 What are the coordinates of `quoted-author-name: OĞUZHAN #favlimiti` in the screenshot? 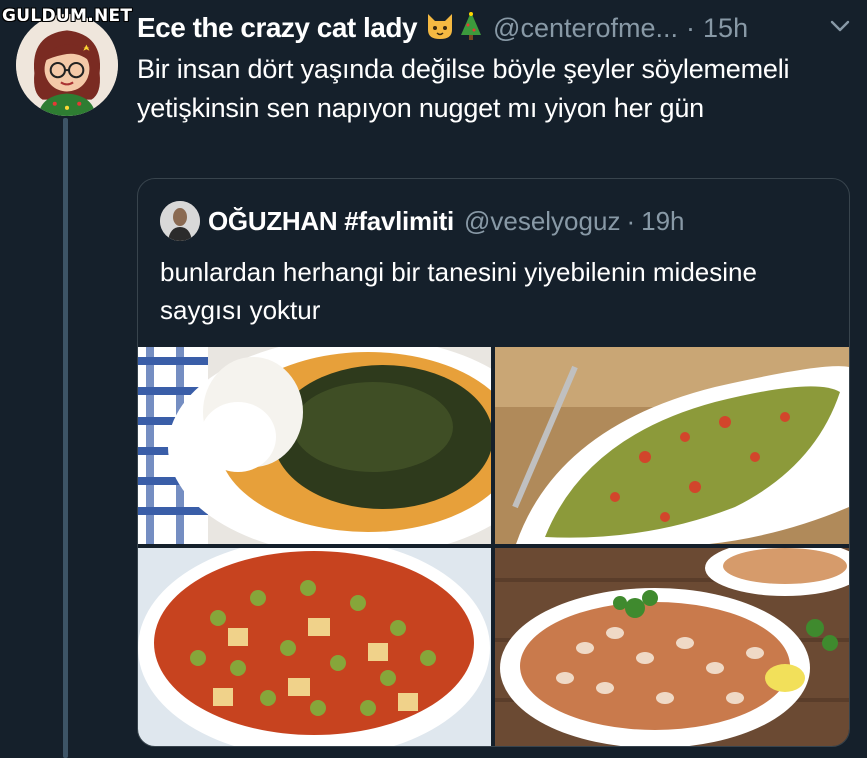 It's located at (331, 221).